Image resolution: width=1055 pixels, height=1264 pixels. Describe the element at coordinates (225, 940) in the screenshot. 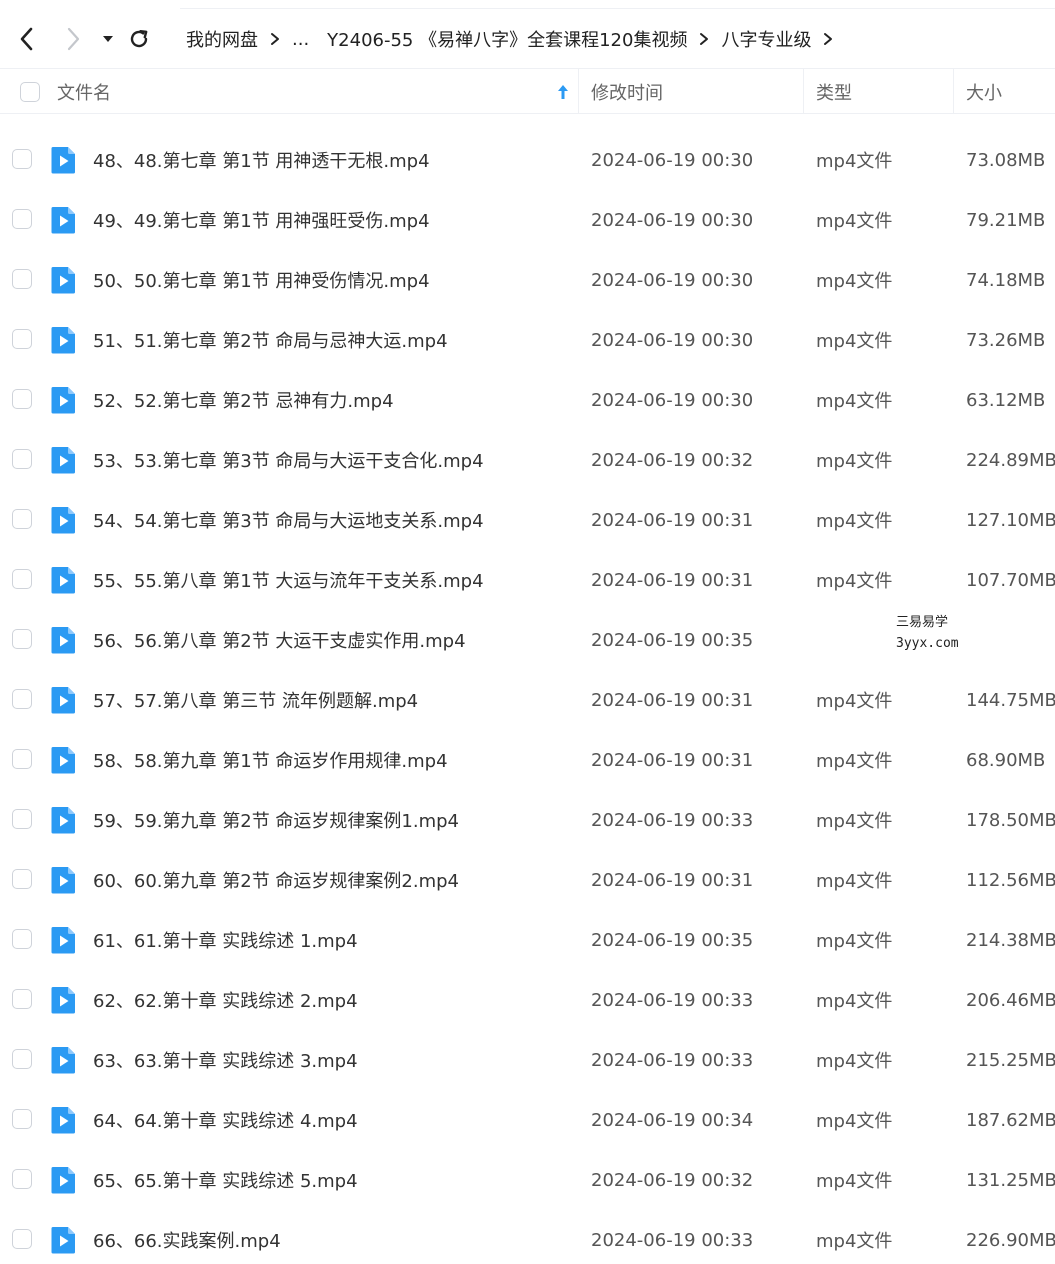

I see `file-name: 61、61.第十章 实践综述 1.mp4` at that location.